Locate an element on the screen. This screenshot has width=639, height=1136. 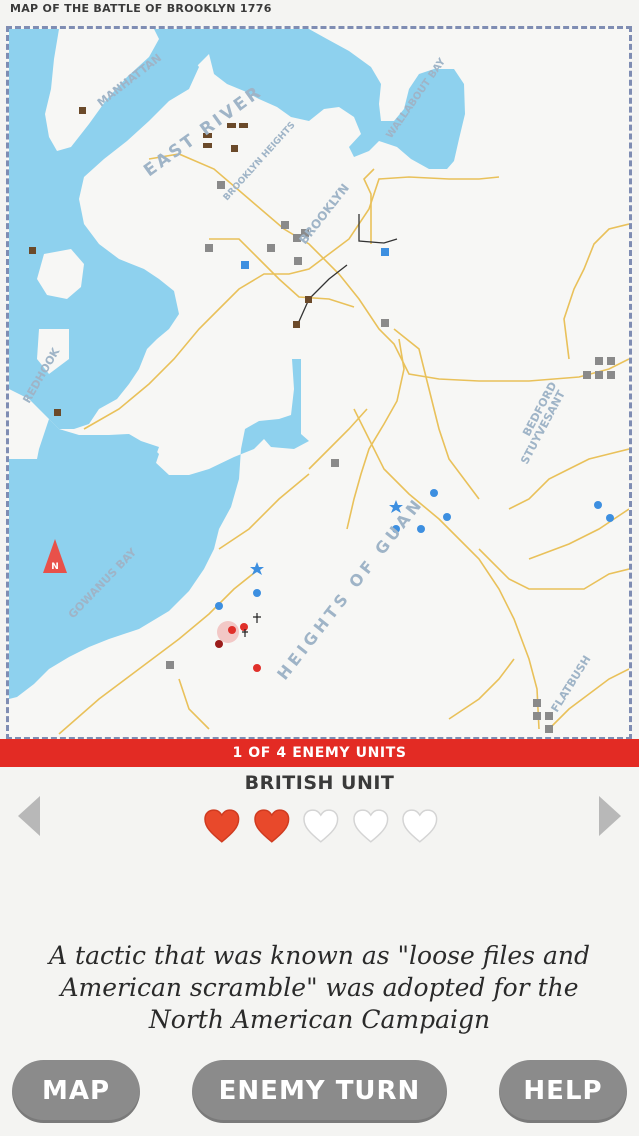
label-heights-of-guan: HEIGHTS OF GUAN is located at coordinates (350, 588).